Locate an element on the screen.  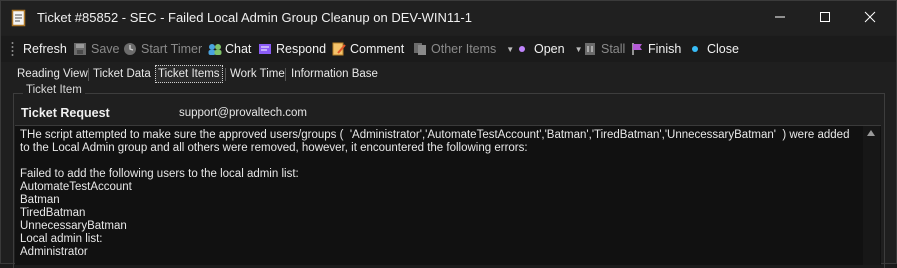
other-items-label: Other Items is located at coordinates (464, 49).